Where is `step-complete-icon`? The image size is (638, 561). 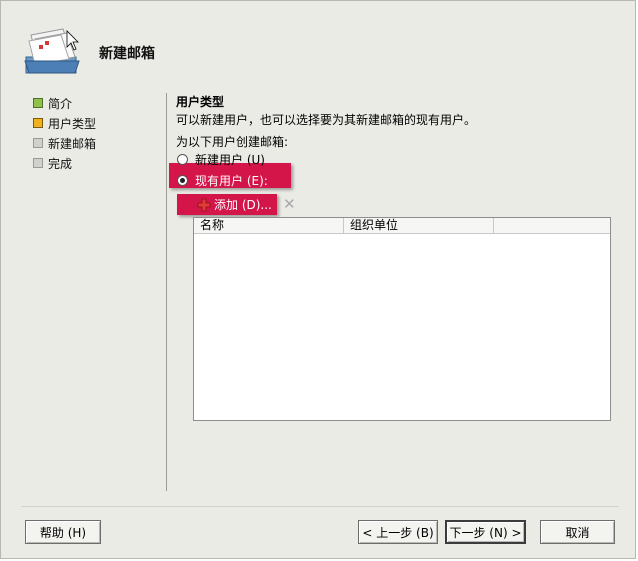
step-complete-icon is located at coordinates (38, 103).